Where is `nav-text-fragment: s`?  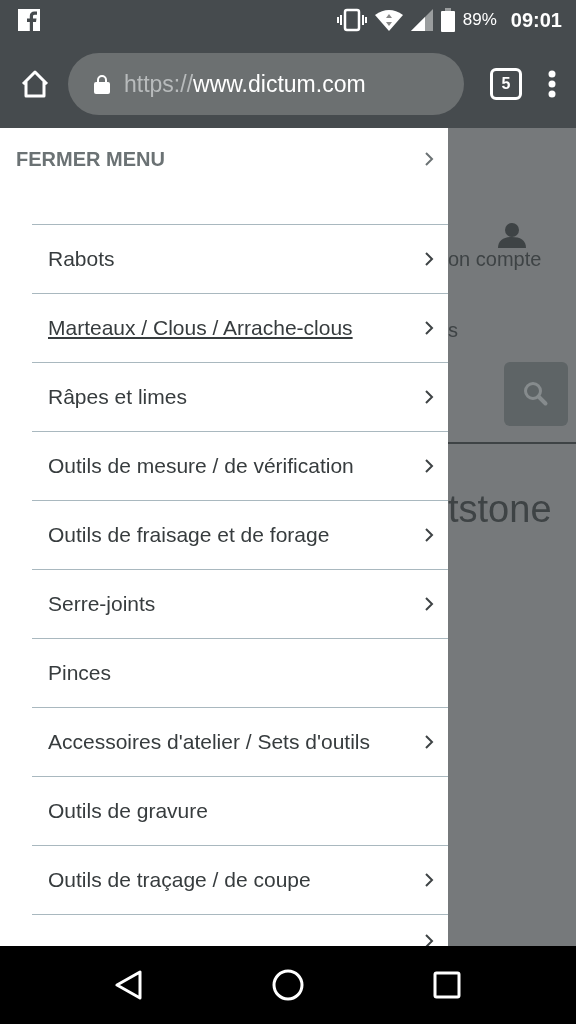 nav-text-fragment: s is located at coordinates (453, 330).